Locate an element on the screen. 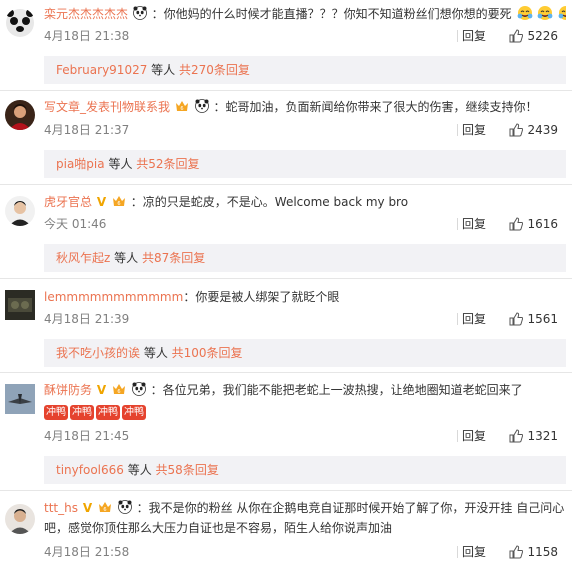 The image size is (572, 566). sub-reply-count: 共87条回复 is located at coordinates (173, 258).